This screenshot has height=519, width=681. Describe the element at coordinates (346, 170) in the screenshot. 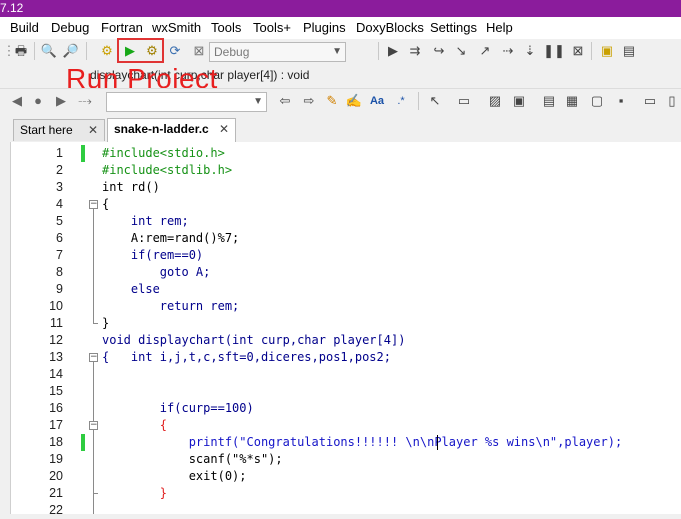

I see `code-line: 2 #include<stdlib.h>` at that location.